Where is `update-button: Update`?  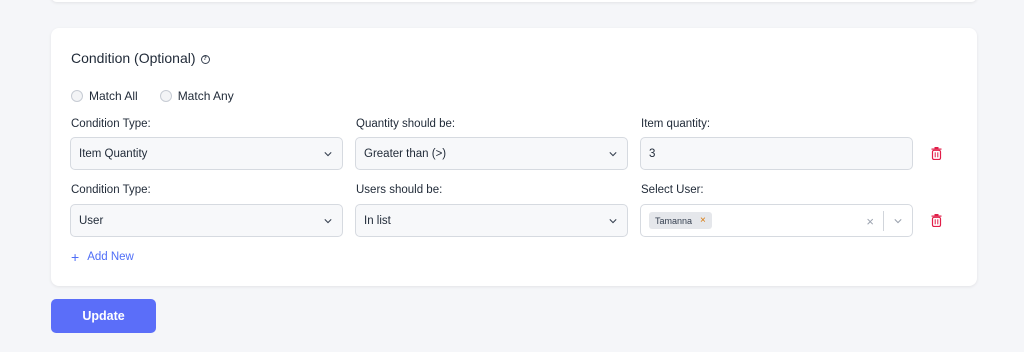
update-button: Update is located at coordinates (103, 316).